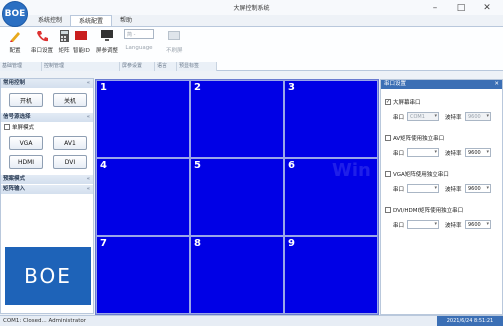  What do you see at coordinates (42, 41) in the screenshot?
I see `serial-settings-button: 串口设置` at bounding box center [42, 41].